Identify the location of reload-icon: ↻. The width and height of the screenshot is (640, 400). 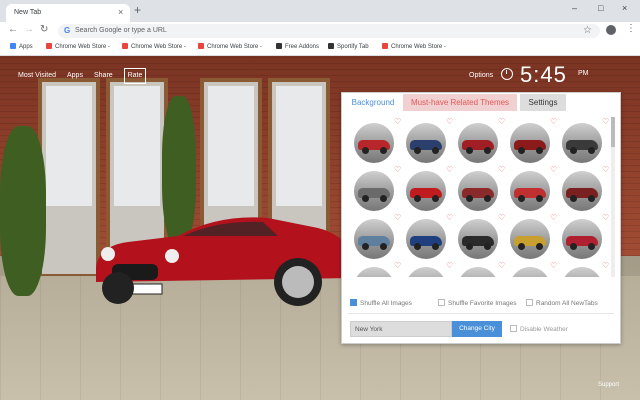
(44, 30).